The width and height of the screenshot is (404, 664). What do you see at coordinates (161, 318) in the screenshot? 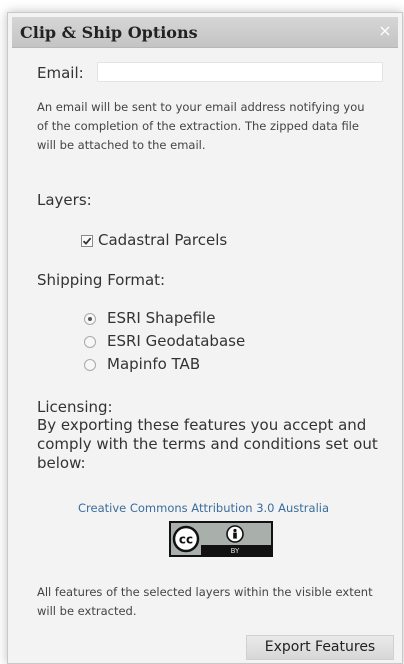
I see `radio-label-esri-shapefile: ESRI Shapefile` at bounding box center [161, 318].